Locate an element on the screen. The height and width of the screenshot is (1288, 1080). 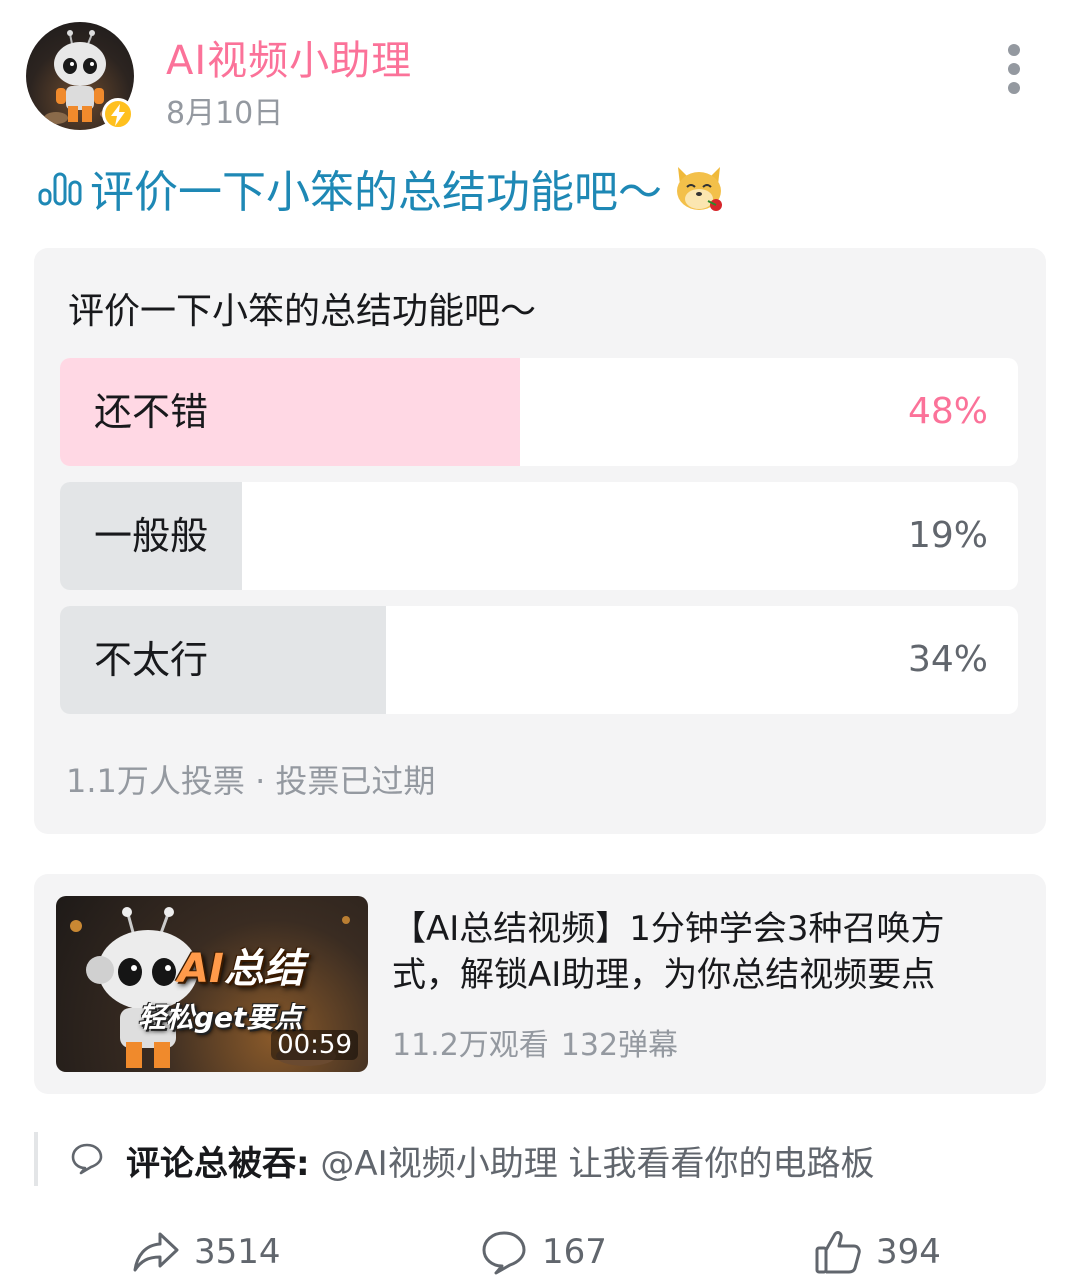
video-views: 11.2万观看 is located at coordinates (470, 1045).